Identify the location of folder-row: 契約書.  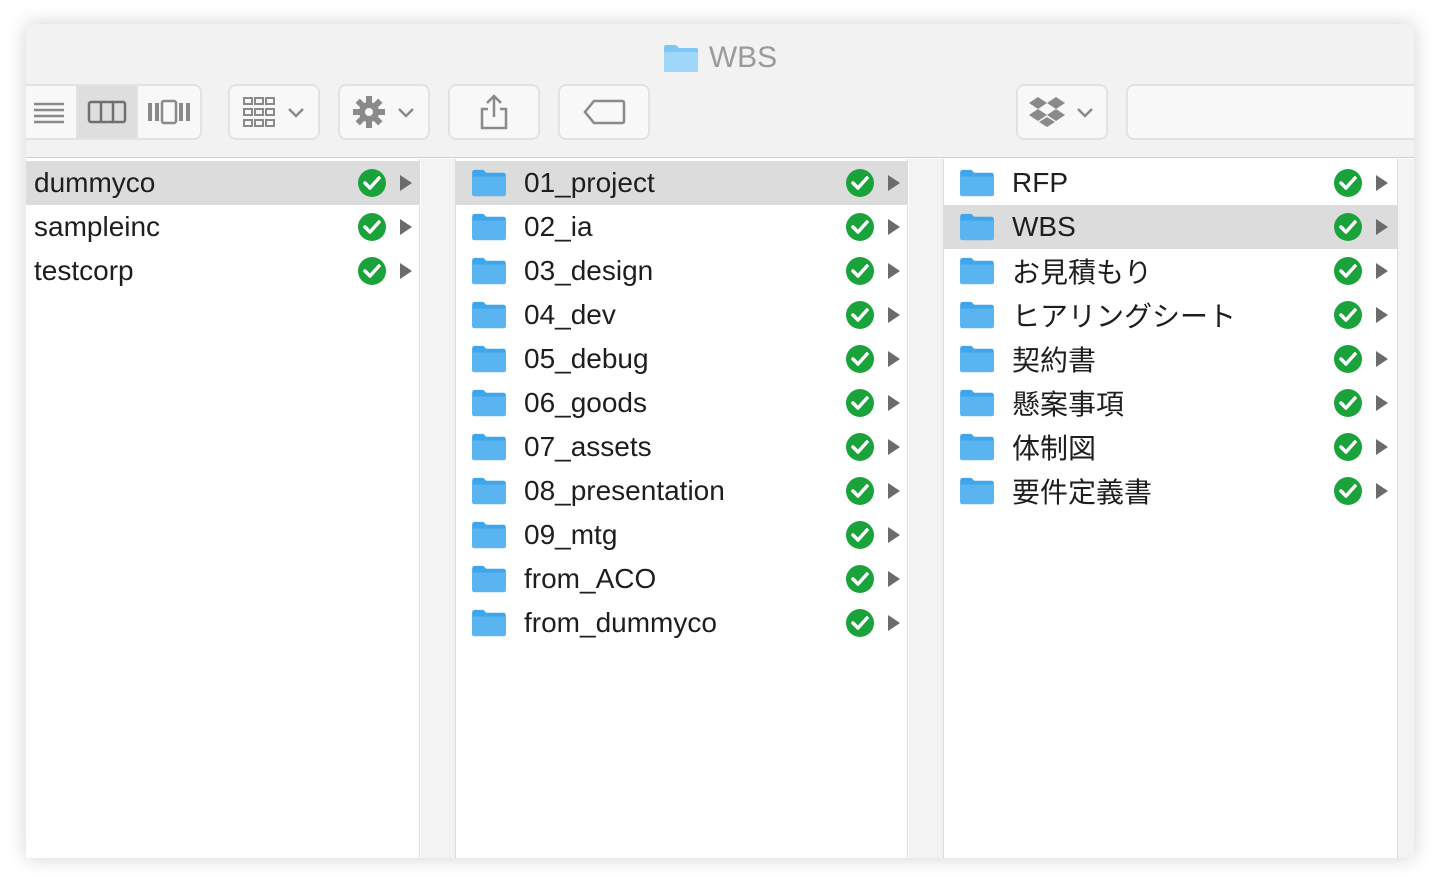
(1170, 359).